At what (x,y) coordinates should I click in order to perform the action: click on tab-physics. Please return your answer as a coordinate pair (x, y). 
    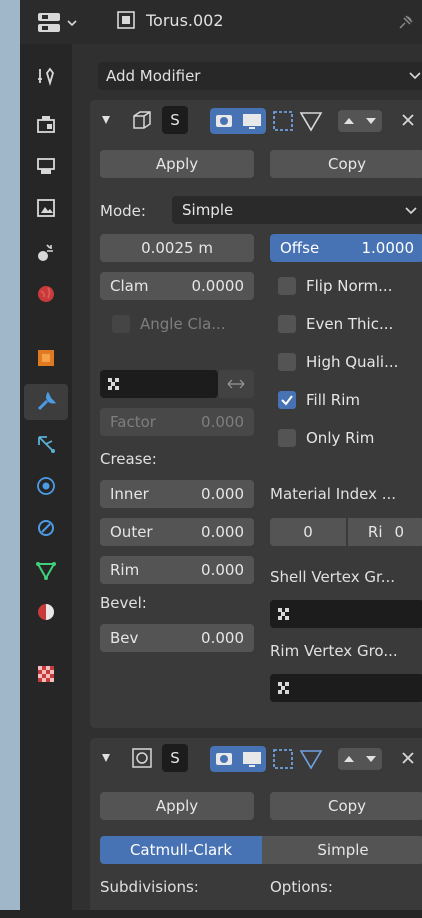
    Looking at the image, I should click on (46, 486).